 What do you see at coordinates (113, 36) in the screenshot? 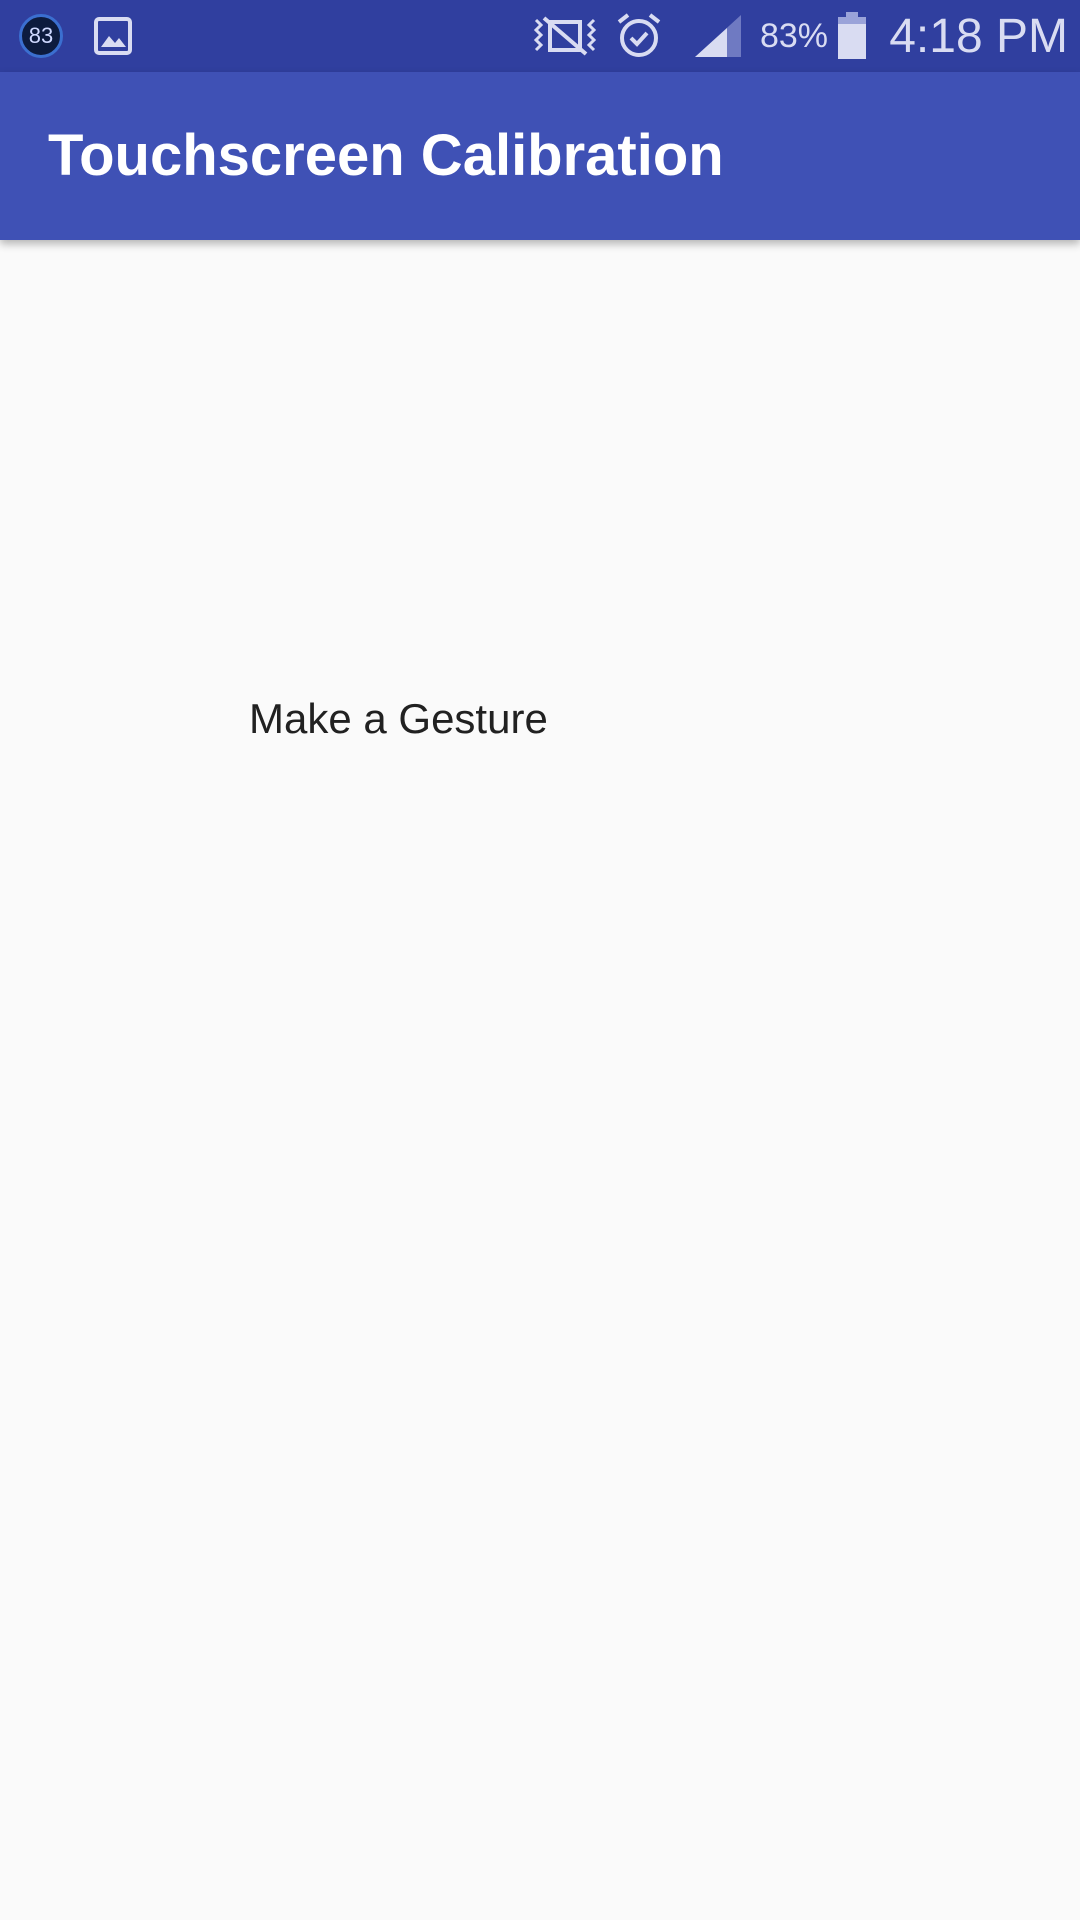
I see `gallery-icon` at bounding box center [113, 36].